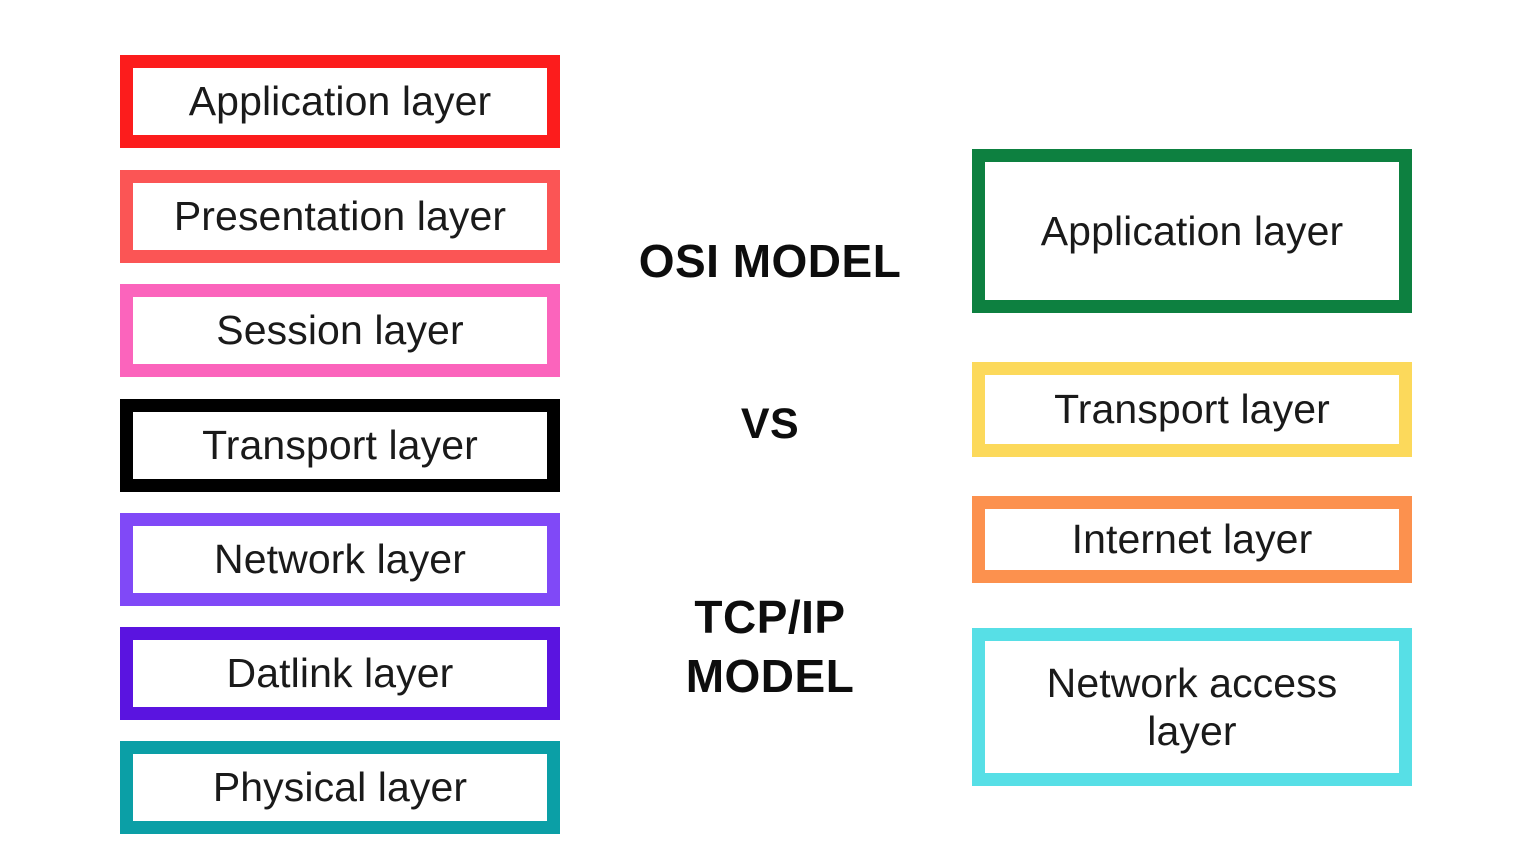  I want to click on tcpip-layer-network-access-label: Network access layer, so click(1192, 706).